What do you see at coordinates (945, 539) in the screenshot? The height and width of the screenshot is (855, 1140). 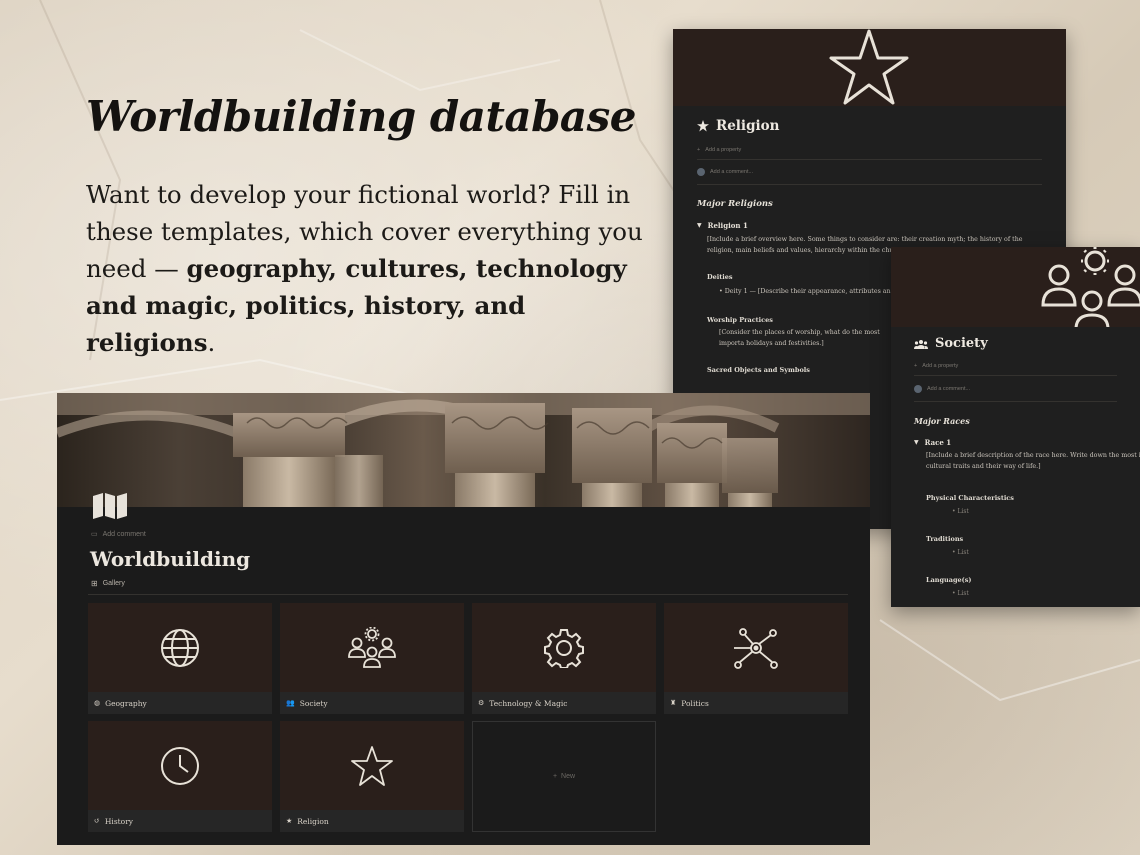 I see `traditions-heading: Traditions` at bounding box center [945, 539].